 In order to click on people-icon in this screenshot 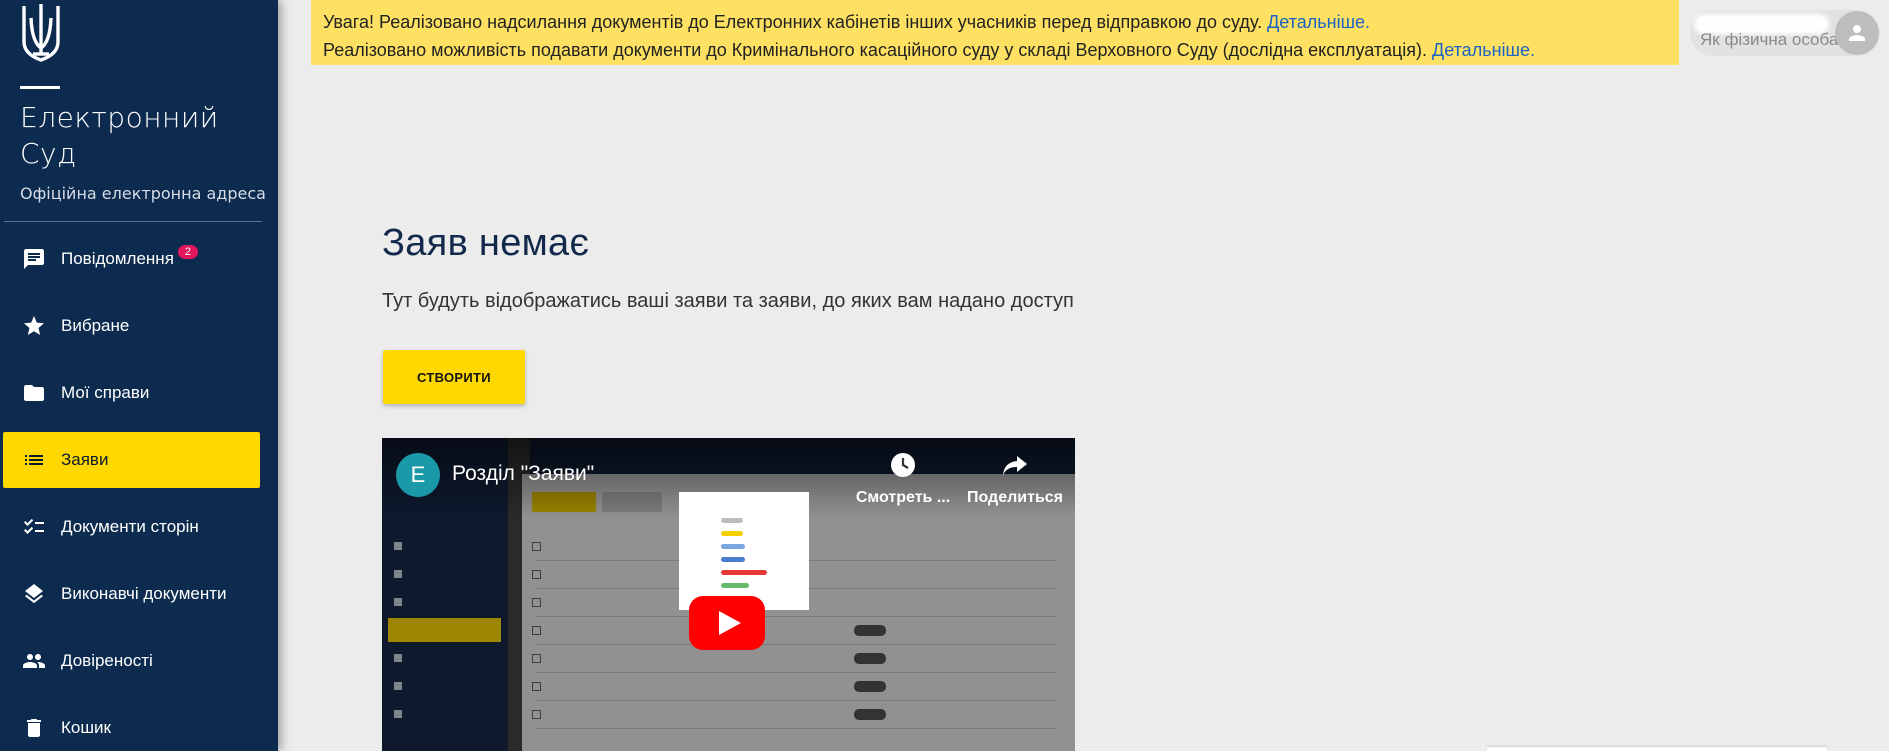, I will do `click(34, 661)`.